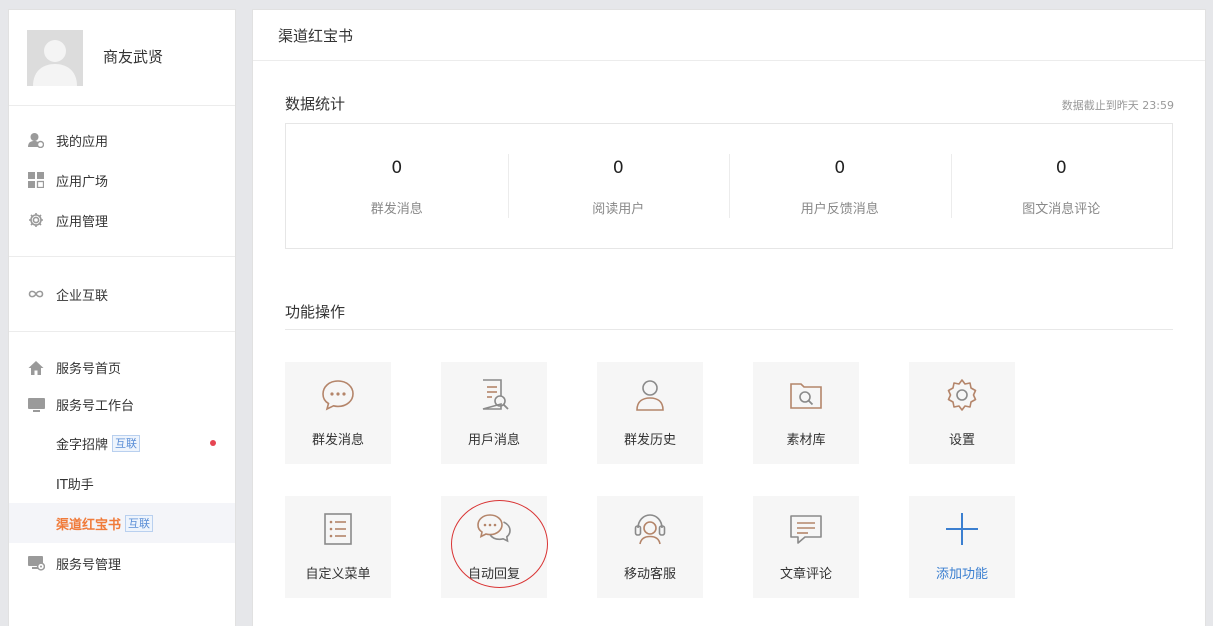 Image resolution: width=1213 pixels, height=626 pixels. Describe the element at coordinates (493, 574) in the screenshot. I see `tile-label: 自动回复` at that location.